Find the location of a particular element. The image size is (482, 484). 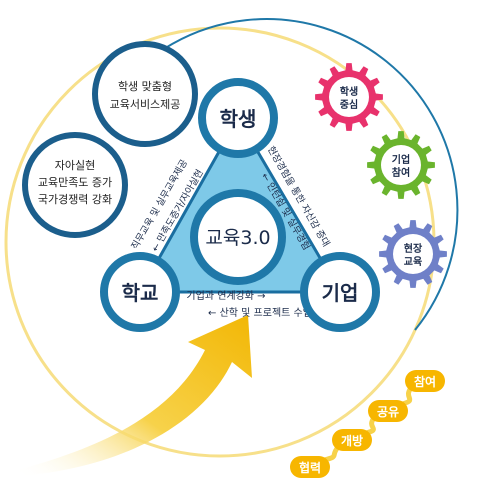

info-circle-left-line-2: 교육만족도 증가 is located at coordinates (75, 182).